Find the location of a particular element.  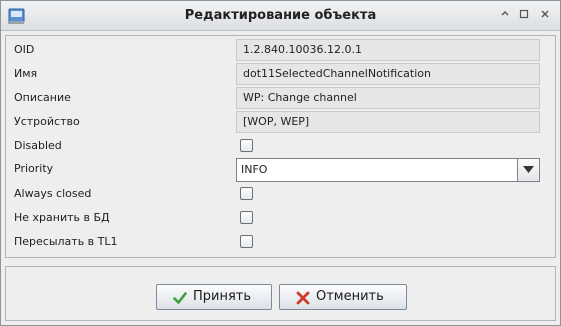

cancel-button: Отменить is located at coordinates (343, 297).